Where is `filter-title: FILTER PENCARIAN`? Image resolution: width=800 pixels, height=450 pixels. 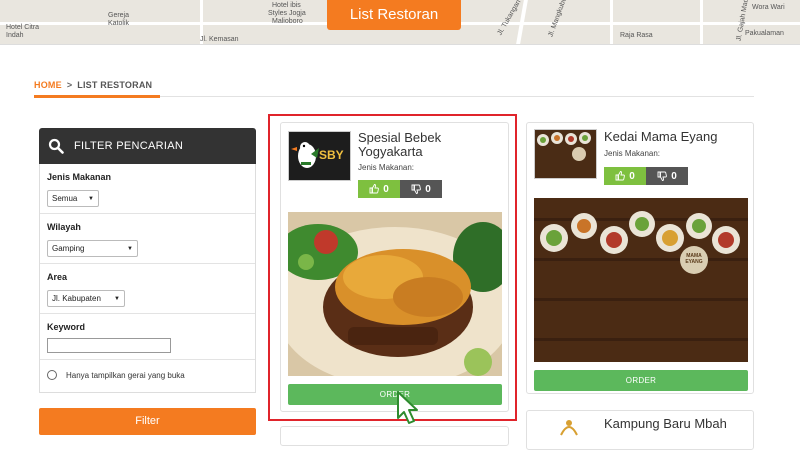
filter-title: FILTER PENCARIAN is located at coordinates (129, 146).